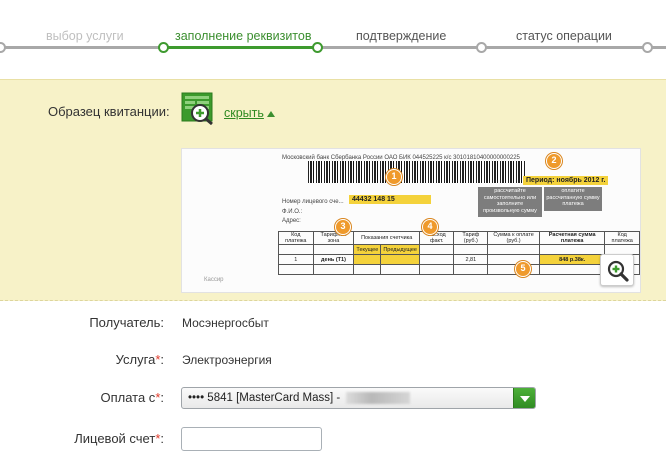  I want to click on receipt-col-previous: Предыдущее, so click(400, 249).